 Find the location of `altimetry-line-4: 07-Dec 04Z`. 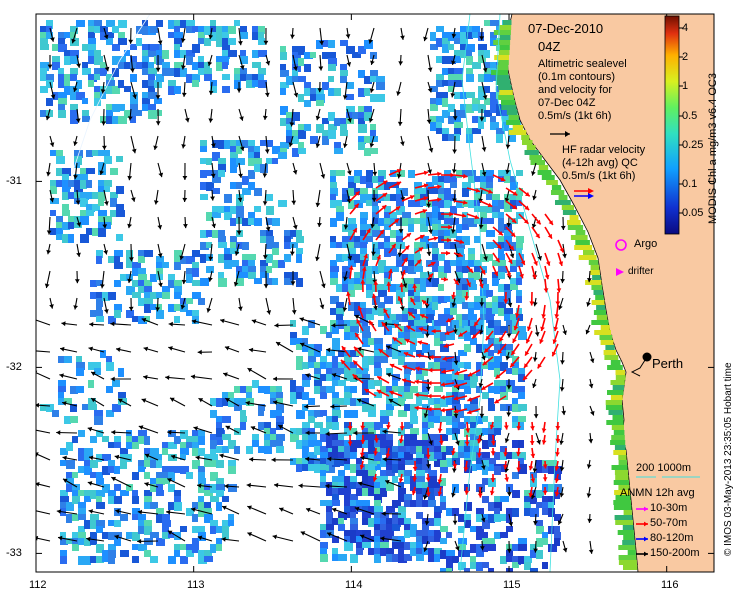

altimetry-line-4: 07-Dec 04Z is located at coordinates (567, 103).